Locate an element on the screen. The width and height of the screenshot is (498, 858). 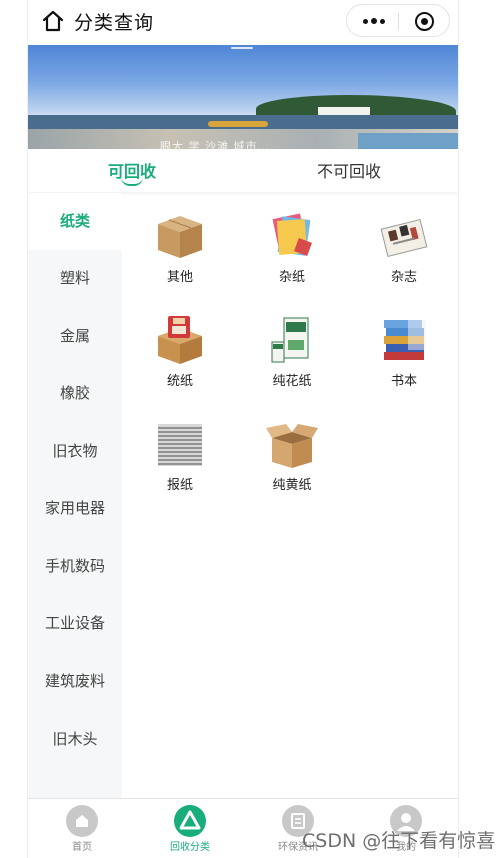
page-title: 分类查询 is located at coordinates (114, 23).